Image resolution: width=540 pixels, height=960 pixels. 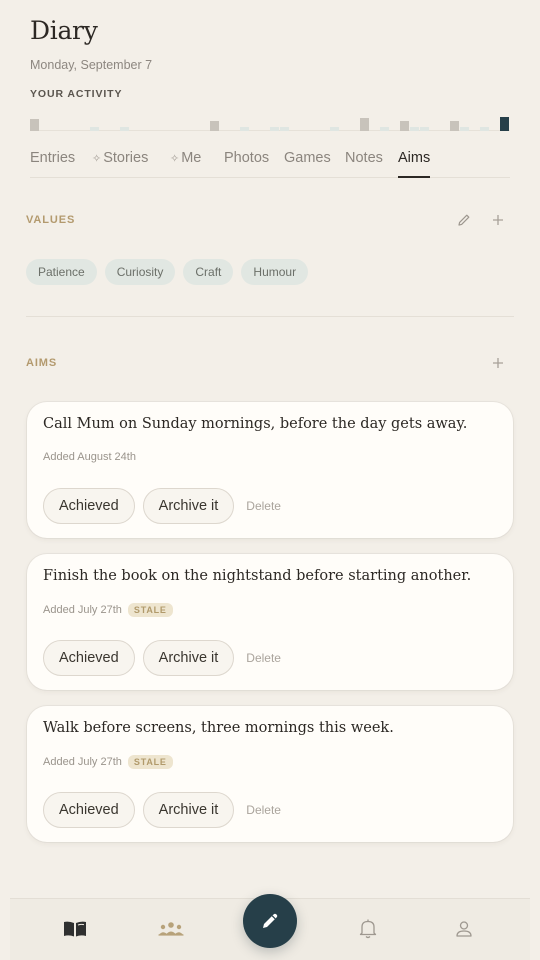 What do you see at coordinates (270, 316) in the screenshot?
I see `section-divider` at bounding box center [270, 316].